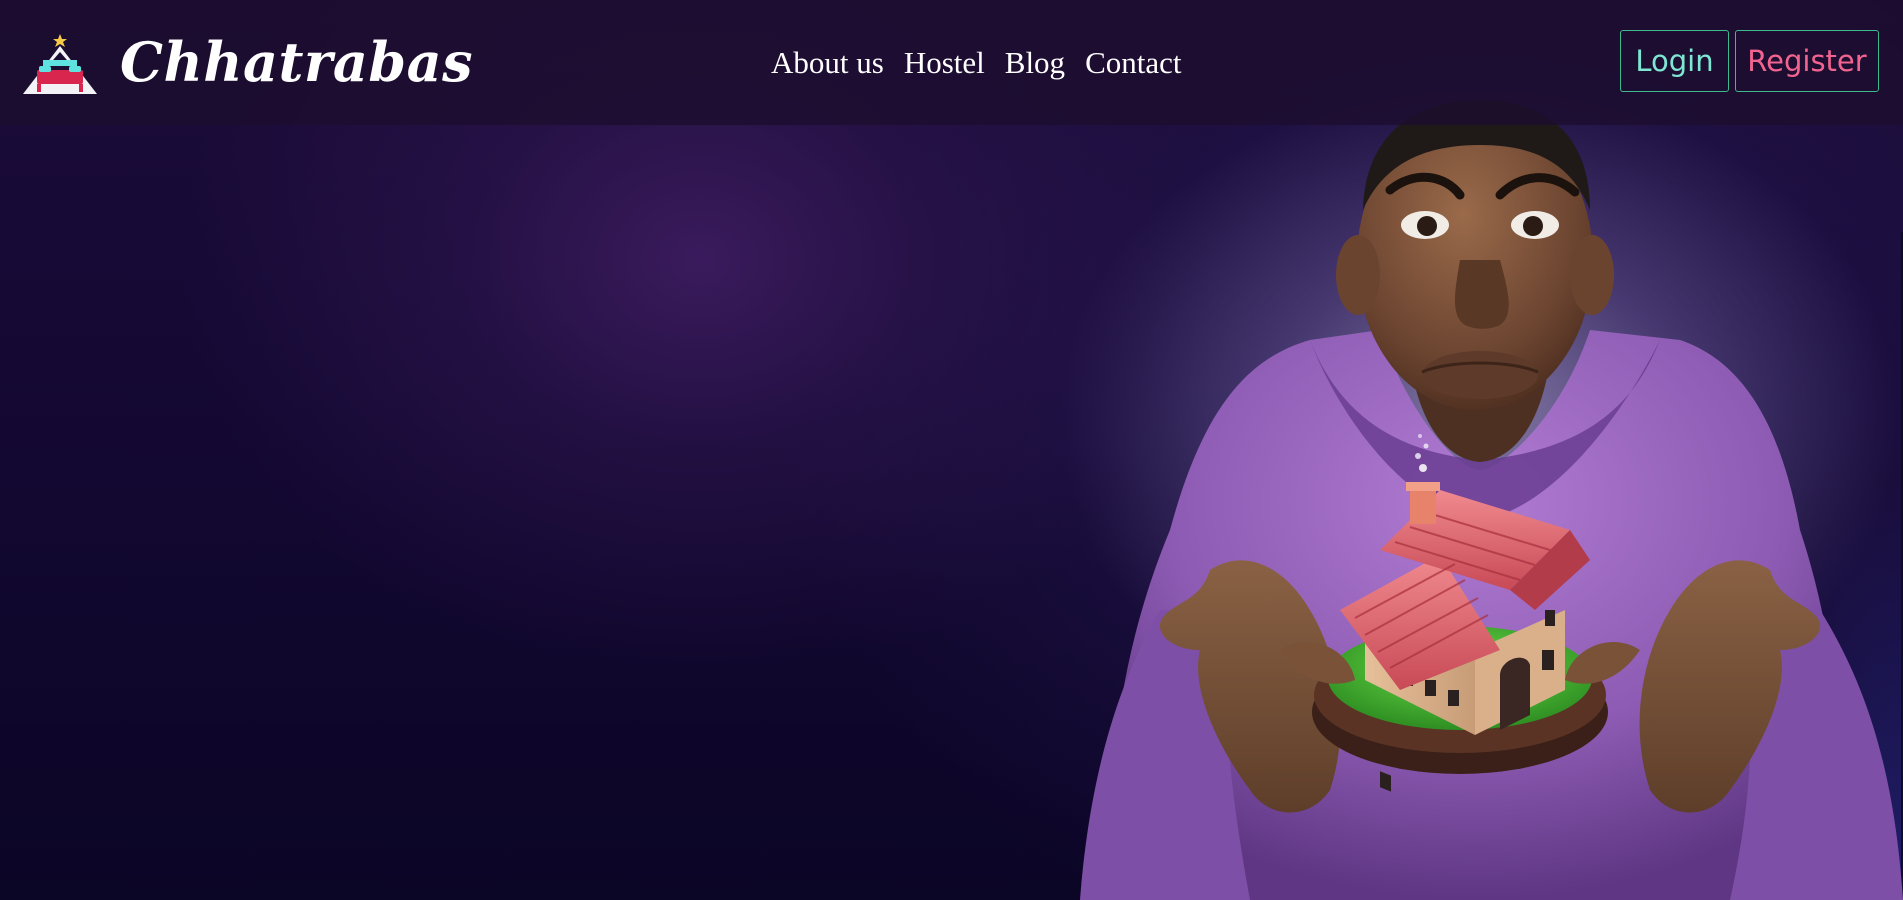 The width and height of the screenshot is (1903, 900). I want to click on nav-link-hostel: Hostel, so click(944, 63).